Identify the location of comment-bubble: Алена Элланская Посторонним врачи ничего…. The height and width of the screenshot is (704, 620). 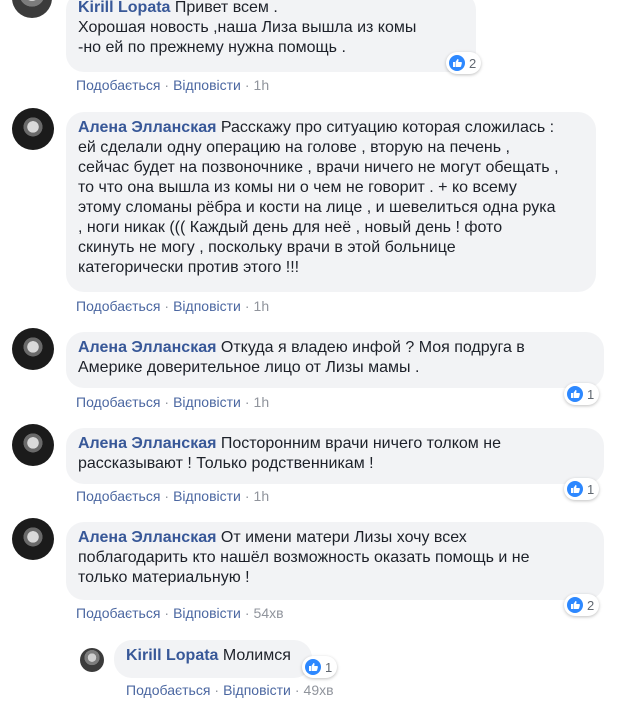
(335, 456).